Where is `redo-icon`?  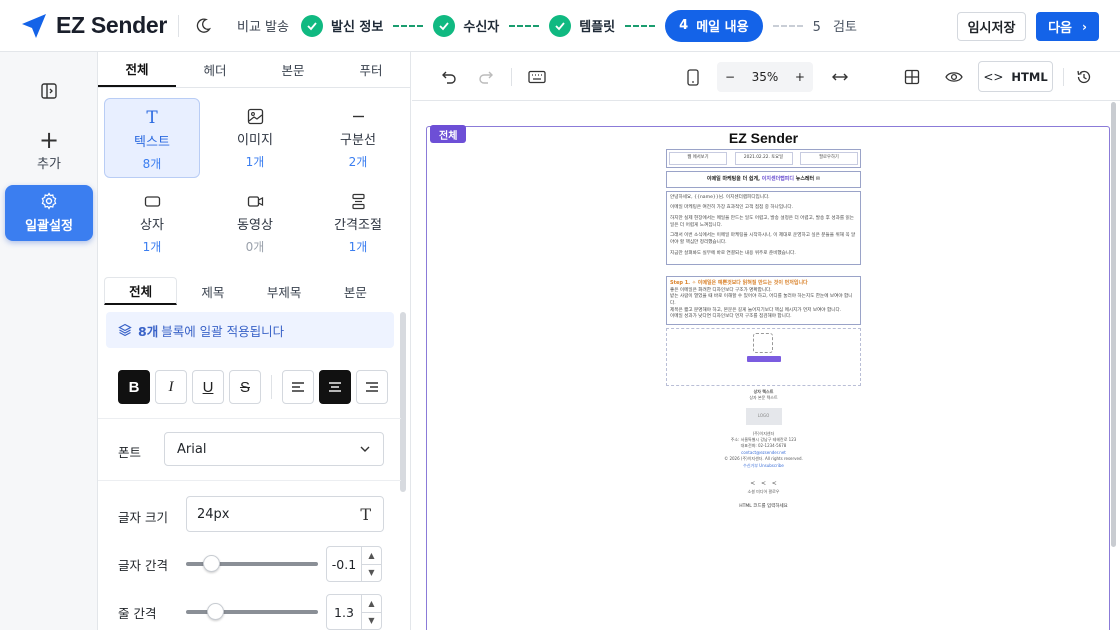 redo-icon is located at coordinates (486, 77).